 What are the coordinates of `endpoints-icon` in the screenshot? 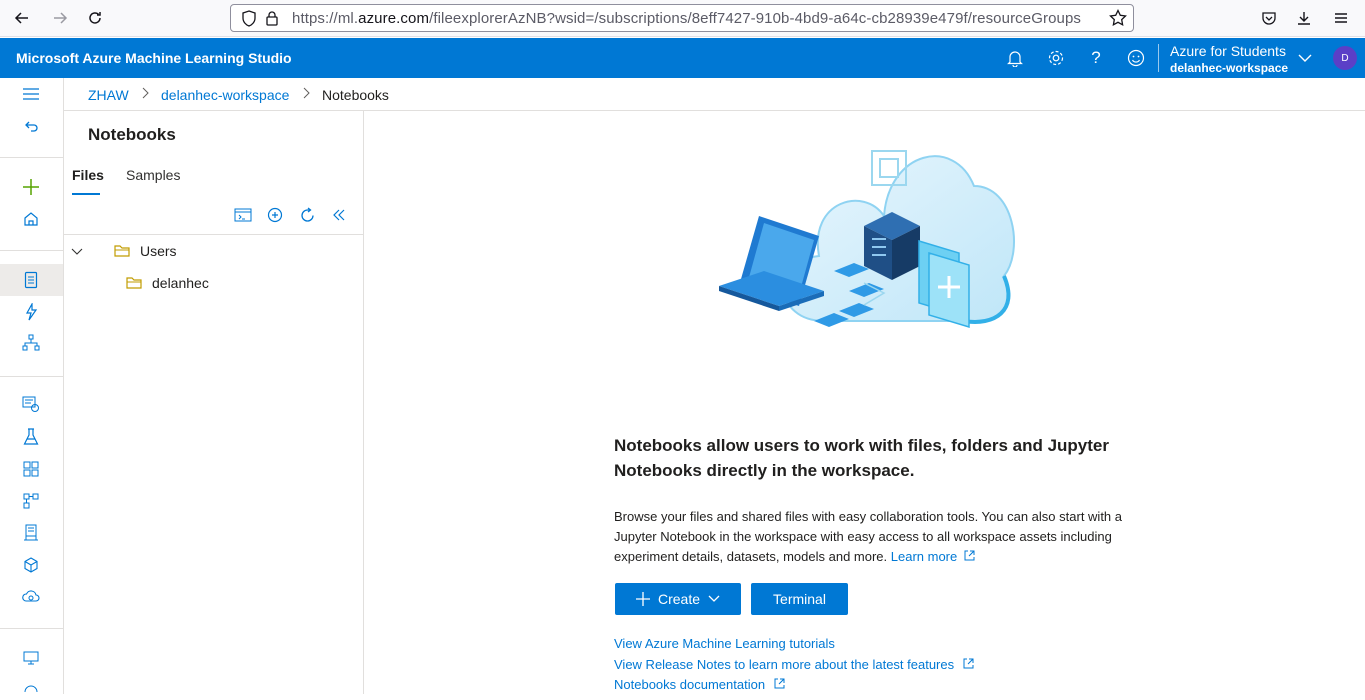 It's located at (31, 533).